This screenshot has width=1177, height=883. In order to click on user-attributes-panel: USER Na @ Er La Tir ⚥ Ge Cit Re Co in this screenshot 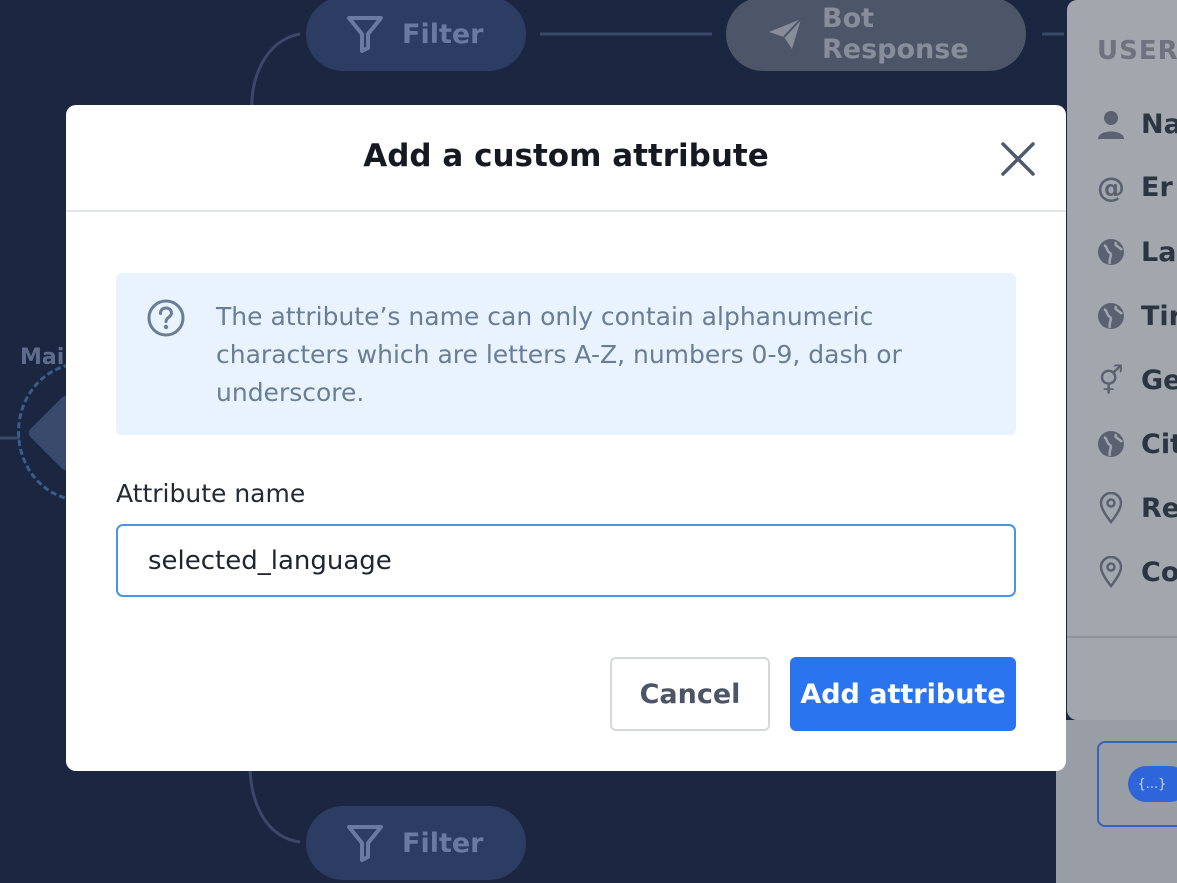, I will do `click(1122, 360)`.